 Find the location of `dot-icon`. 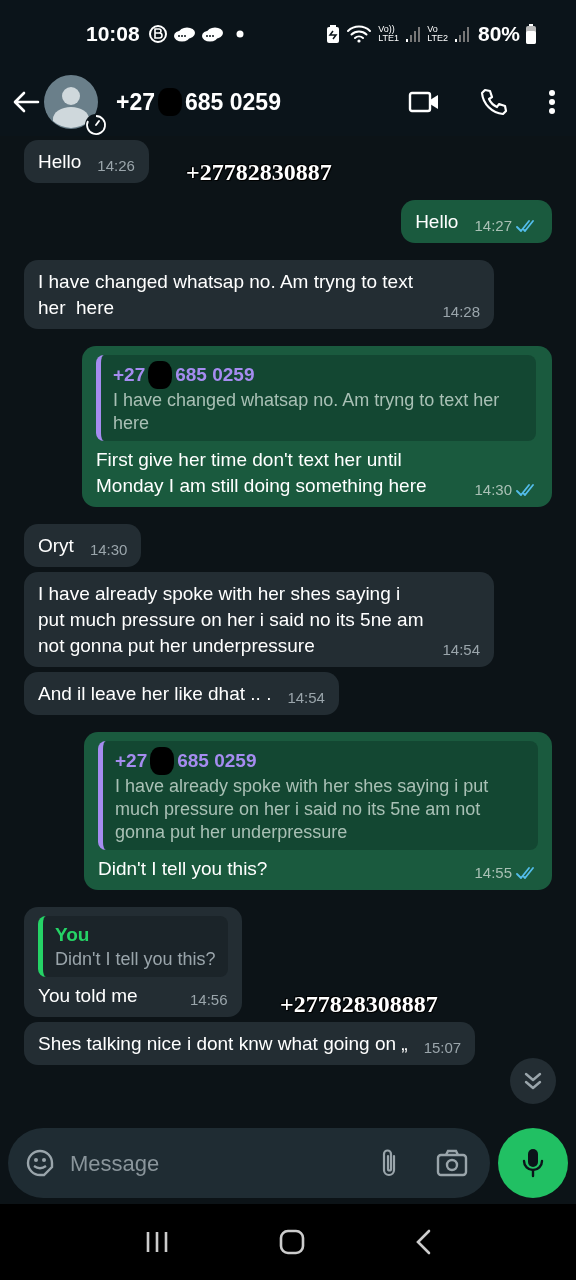

dot-icon is located at coordinates (239, 34).